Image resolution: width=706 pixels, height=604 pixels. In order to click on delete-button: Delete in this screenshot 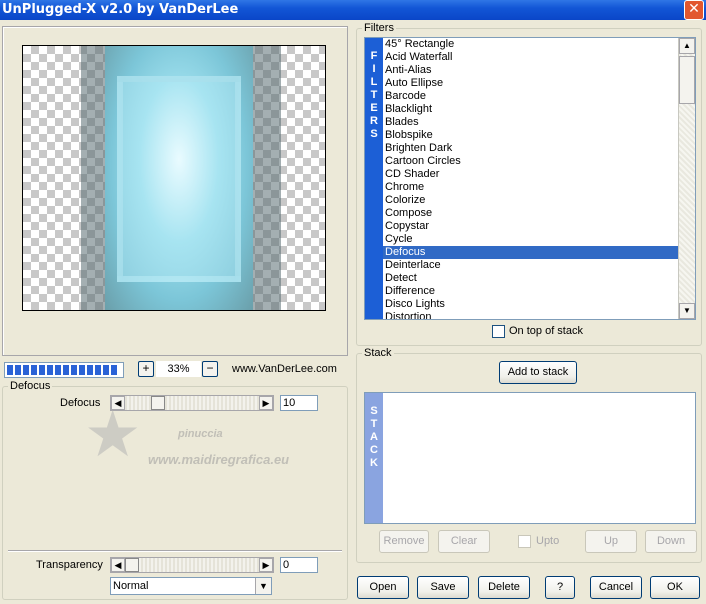, I will do `click(504, 587)`.